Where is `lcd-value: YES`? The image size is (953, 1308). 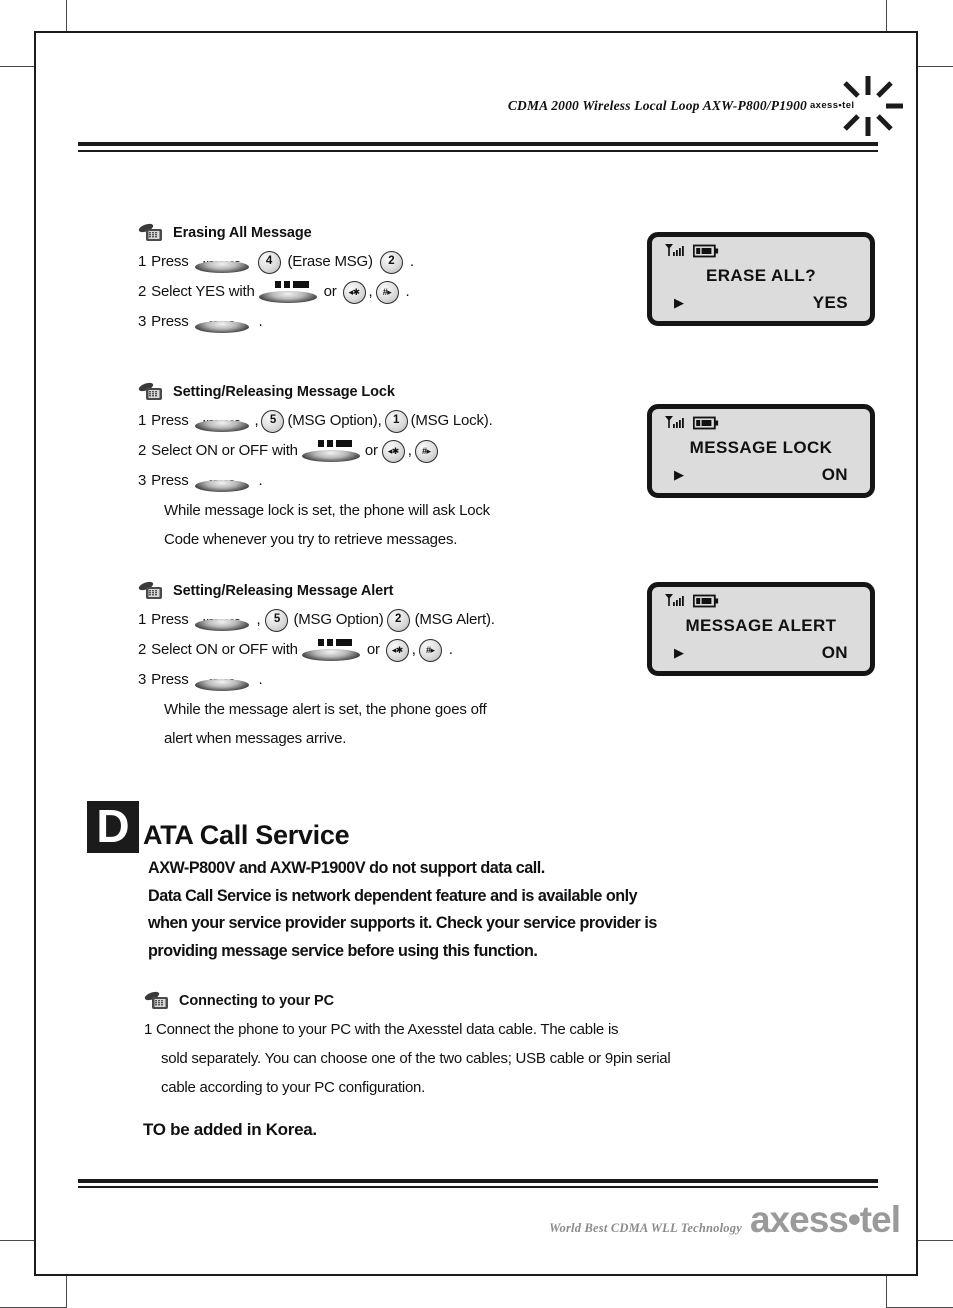 lcd-value: YES is located at coordinates (830, 302).